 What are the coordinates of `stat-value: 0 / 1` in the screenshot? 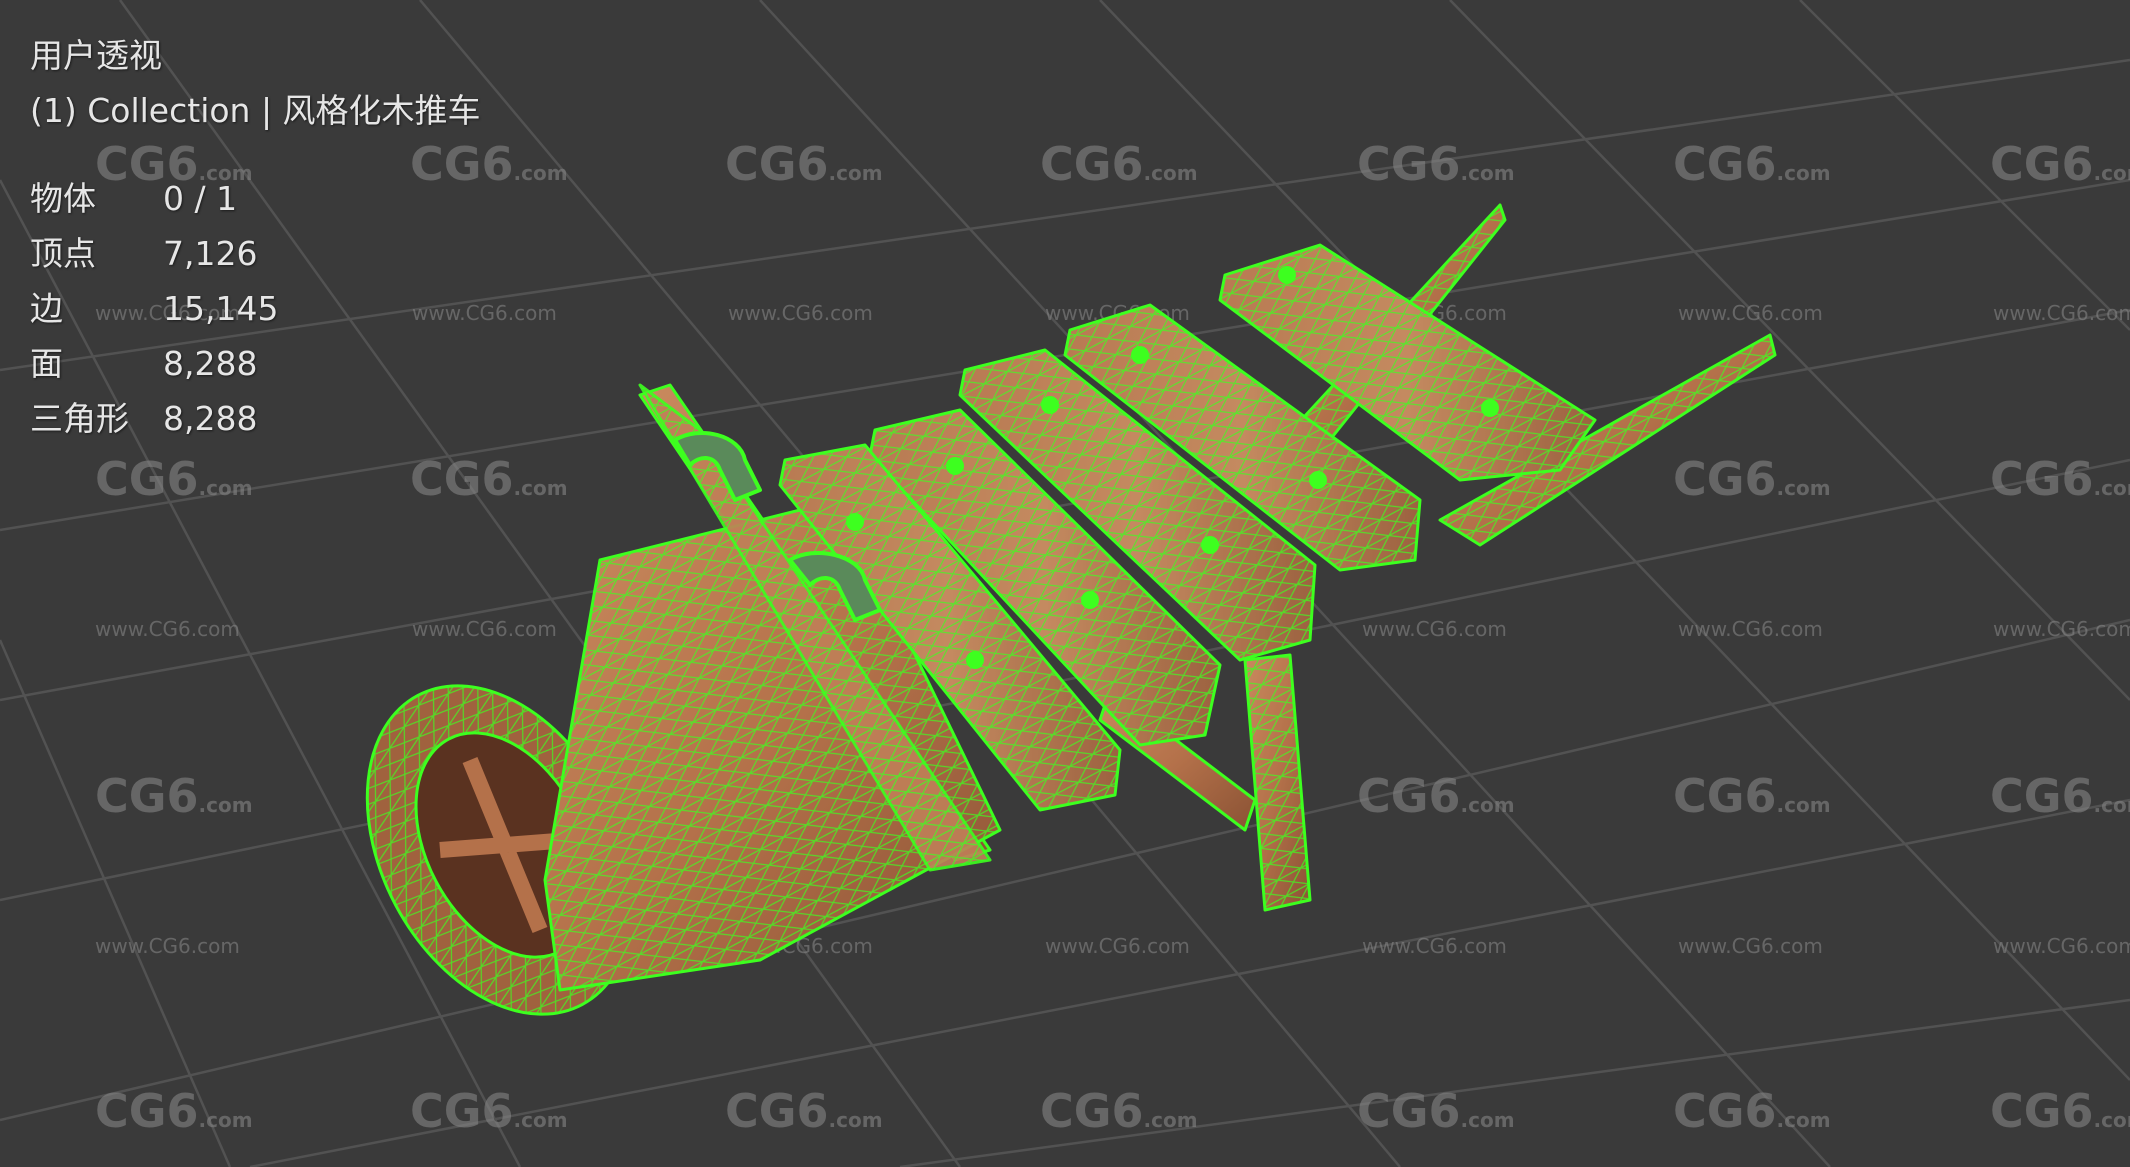 It's located at (200, 198).